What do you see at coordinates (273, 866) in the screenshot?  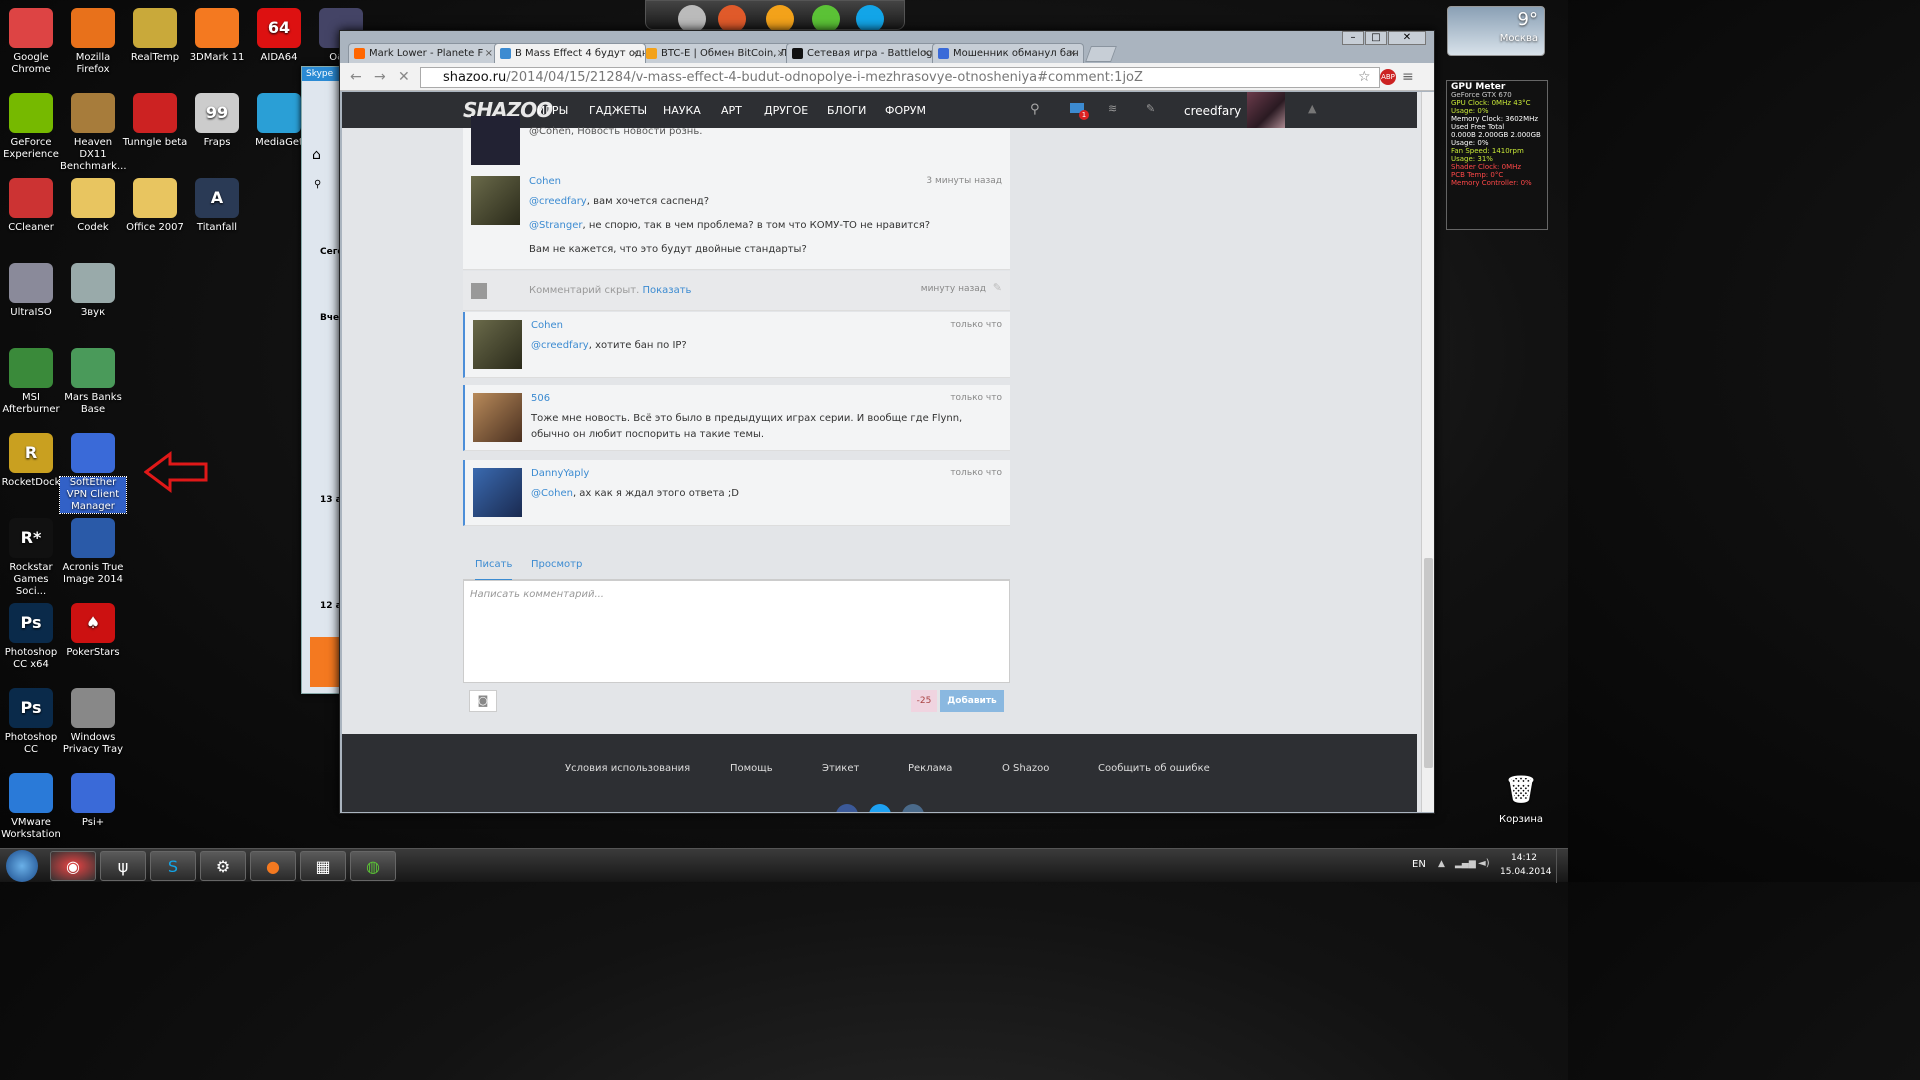 I see `origin-taskbar-icon: ●` at bounding box center [273, 866].